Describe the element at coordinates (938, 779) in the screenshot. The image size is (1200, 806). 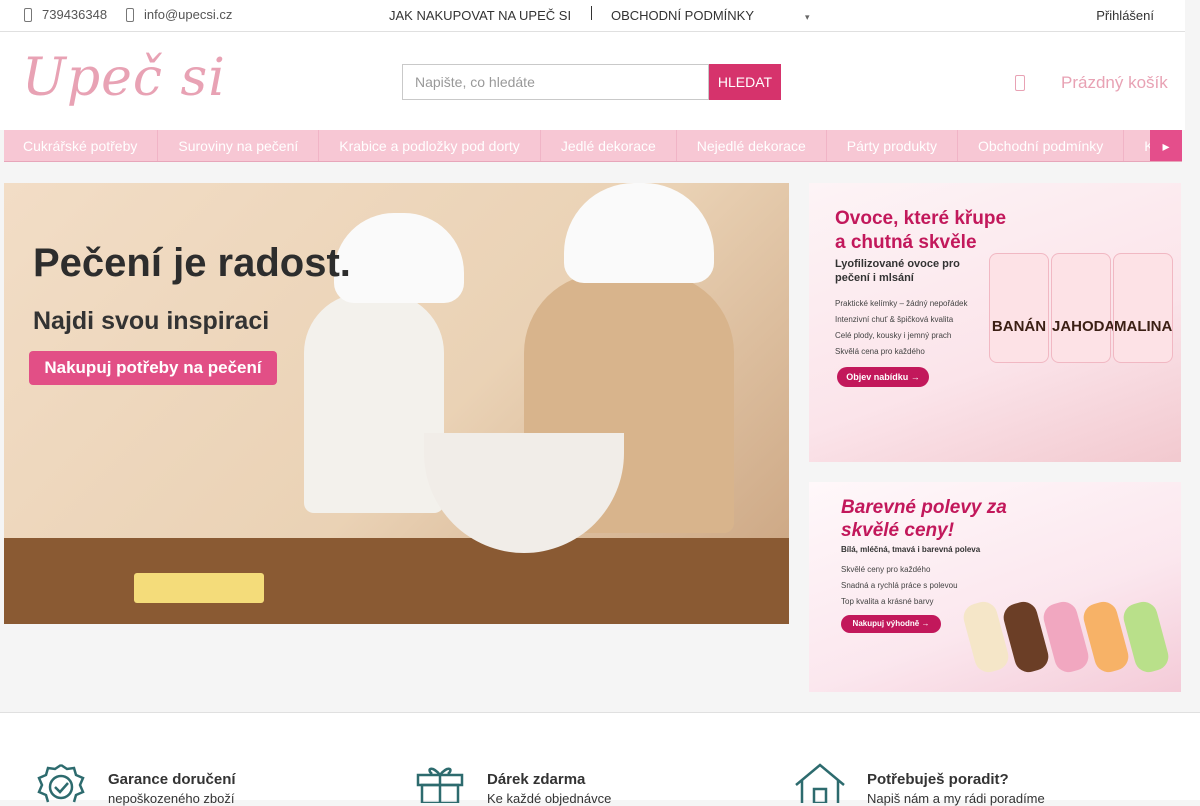
I see `benefit-title: Potřebuješ poradit?` at that location.